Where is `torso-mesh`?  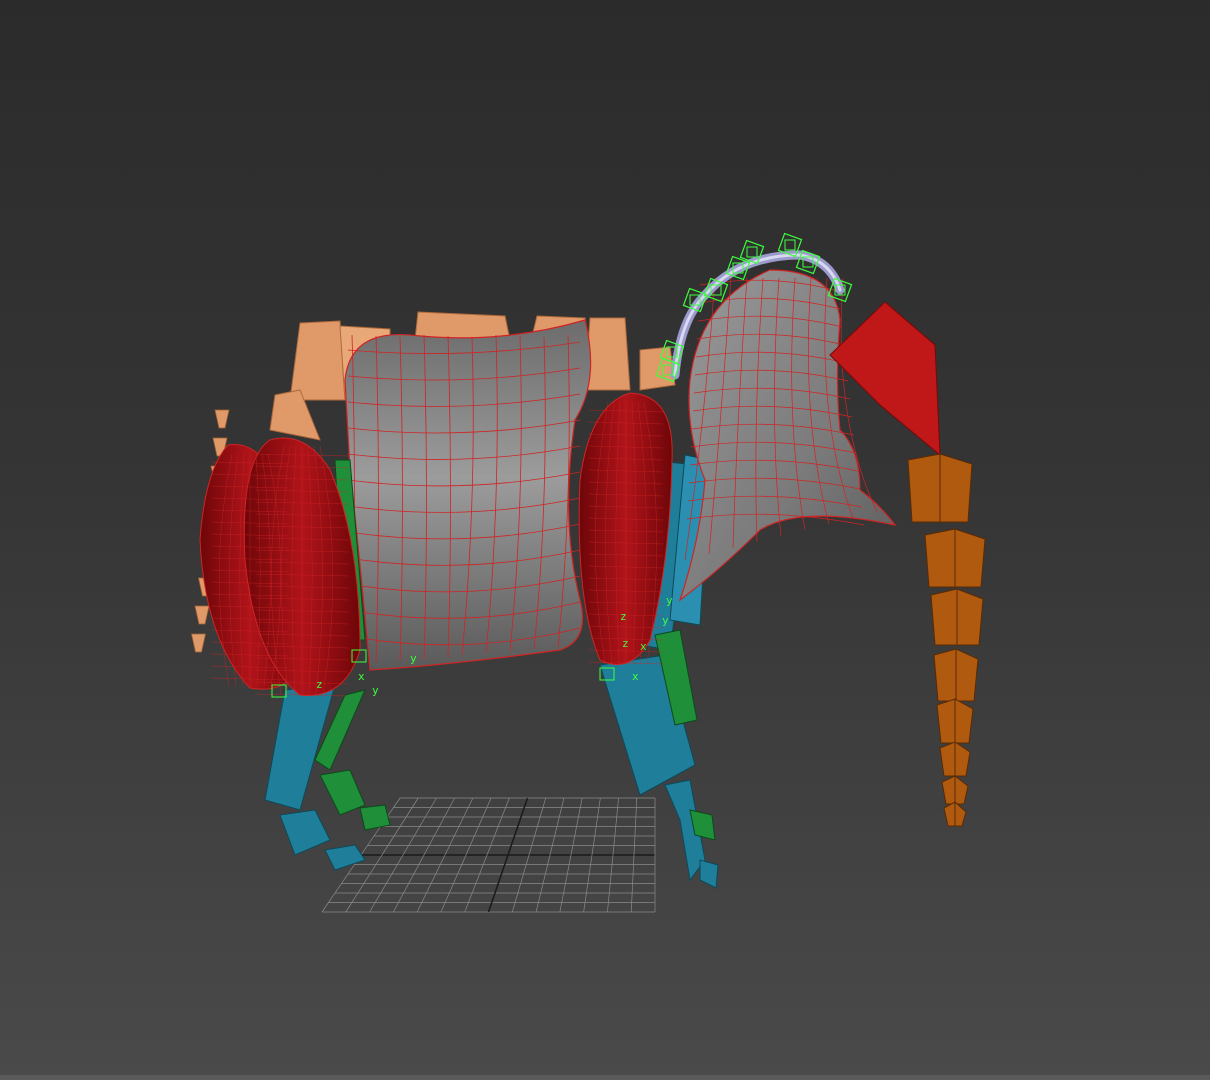 torso-mesh is located at coordinates (468, 495).